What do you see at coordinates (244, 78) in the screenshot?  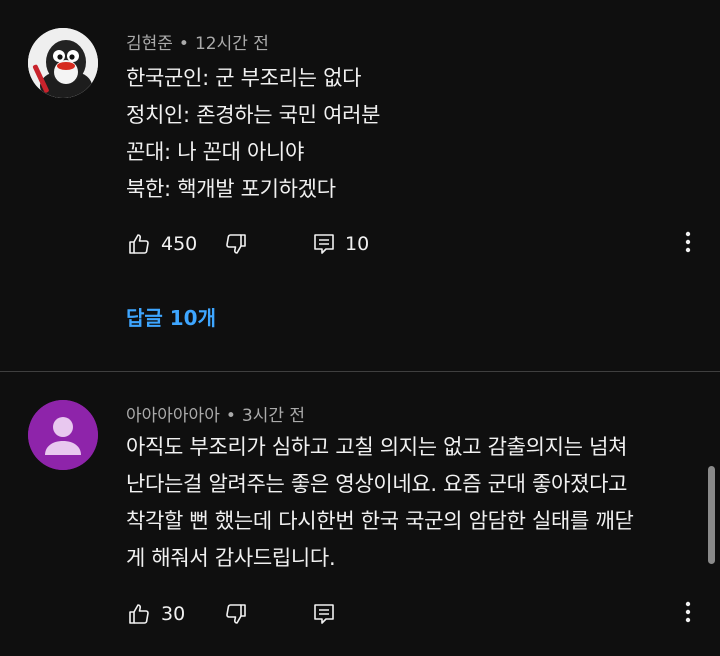 I see `comment-text-line: 한국군인: 군 부조리는 없다` at bounding box center [244, 78].